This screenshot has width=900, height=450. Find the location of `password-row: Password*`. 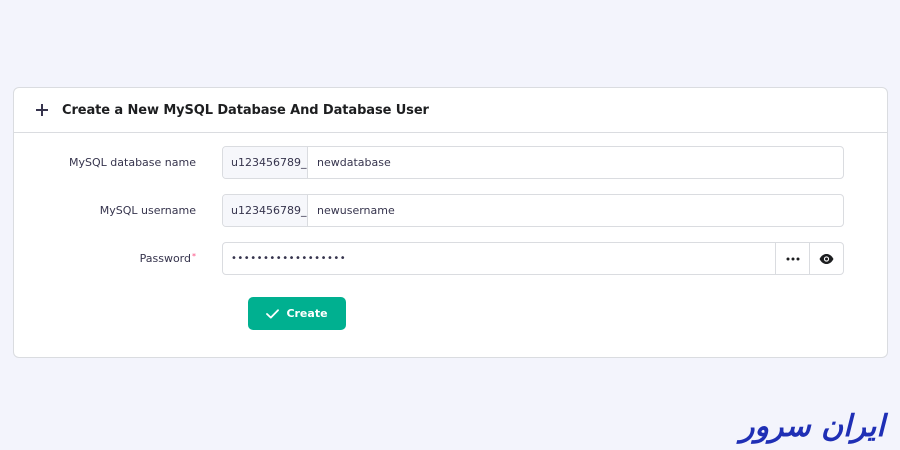

password-row: Password* is located at coordinates (429, 258).